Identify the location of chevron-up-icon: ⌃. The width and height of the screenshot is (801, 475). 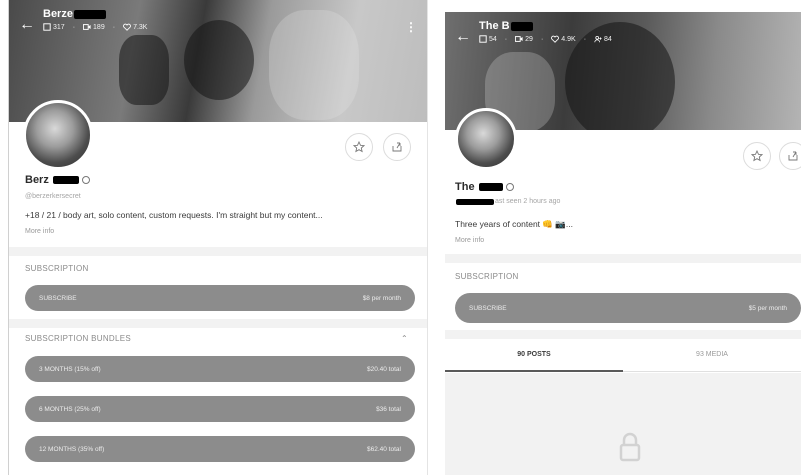
(404, 338).